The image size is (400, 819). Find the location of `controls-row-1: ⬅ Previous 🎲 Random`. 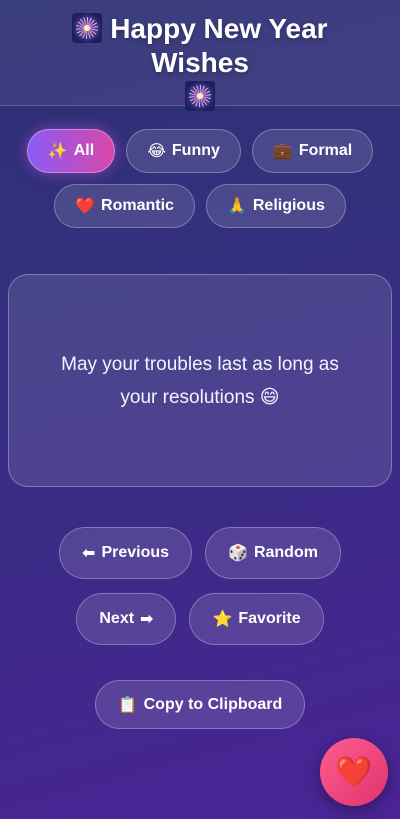

controls-row-1: ⬅ Previous 🎲 Random is located at coordinates (200, 553).